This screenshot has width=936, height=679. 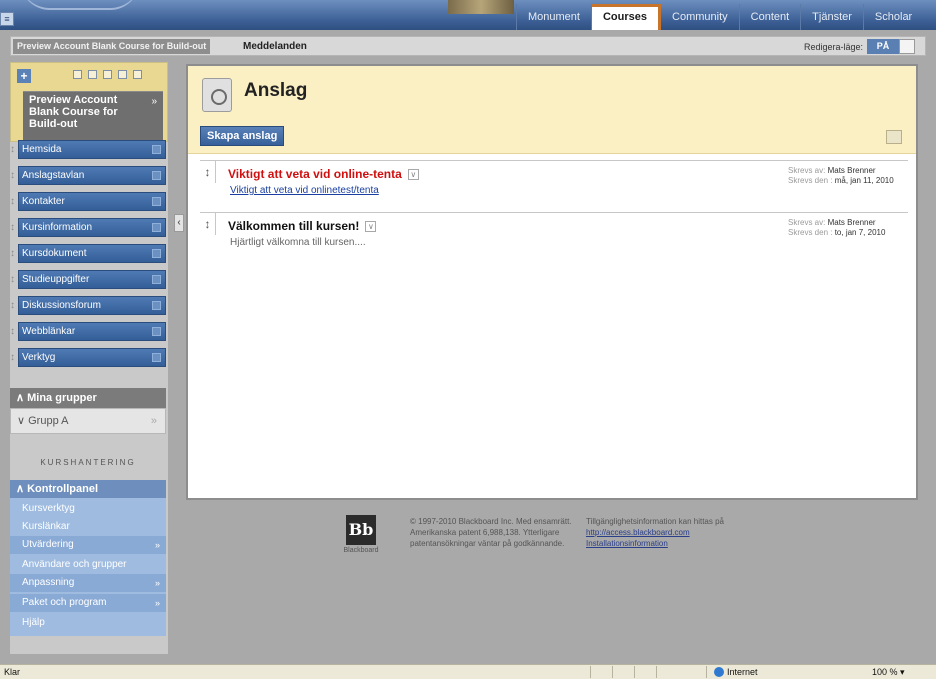 What do you see at coordinates (552, 110) in the screenshot?
I see `page-header: Anslag Skapa anslag` at bounding box center [552, 110].